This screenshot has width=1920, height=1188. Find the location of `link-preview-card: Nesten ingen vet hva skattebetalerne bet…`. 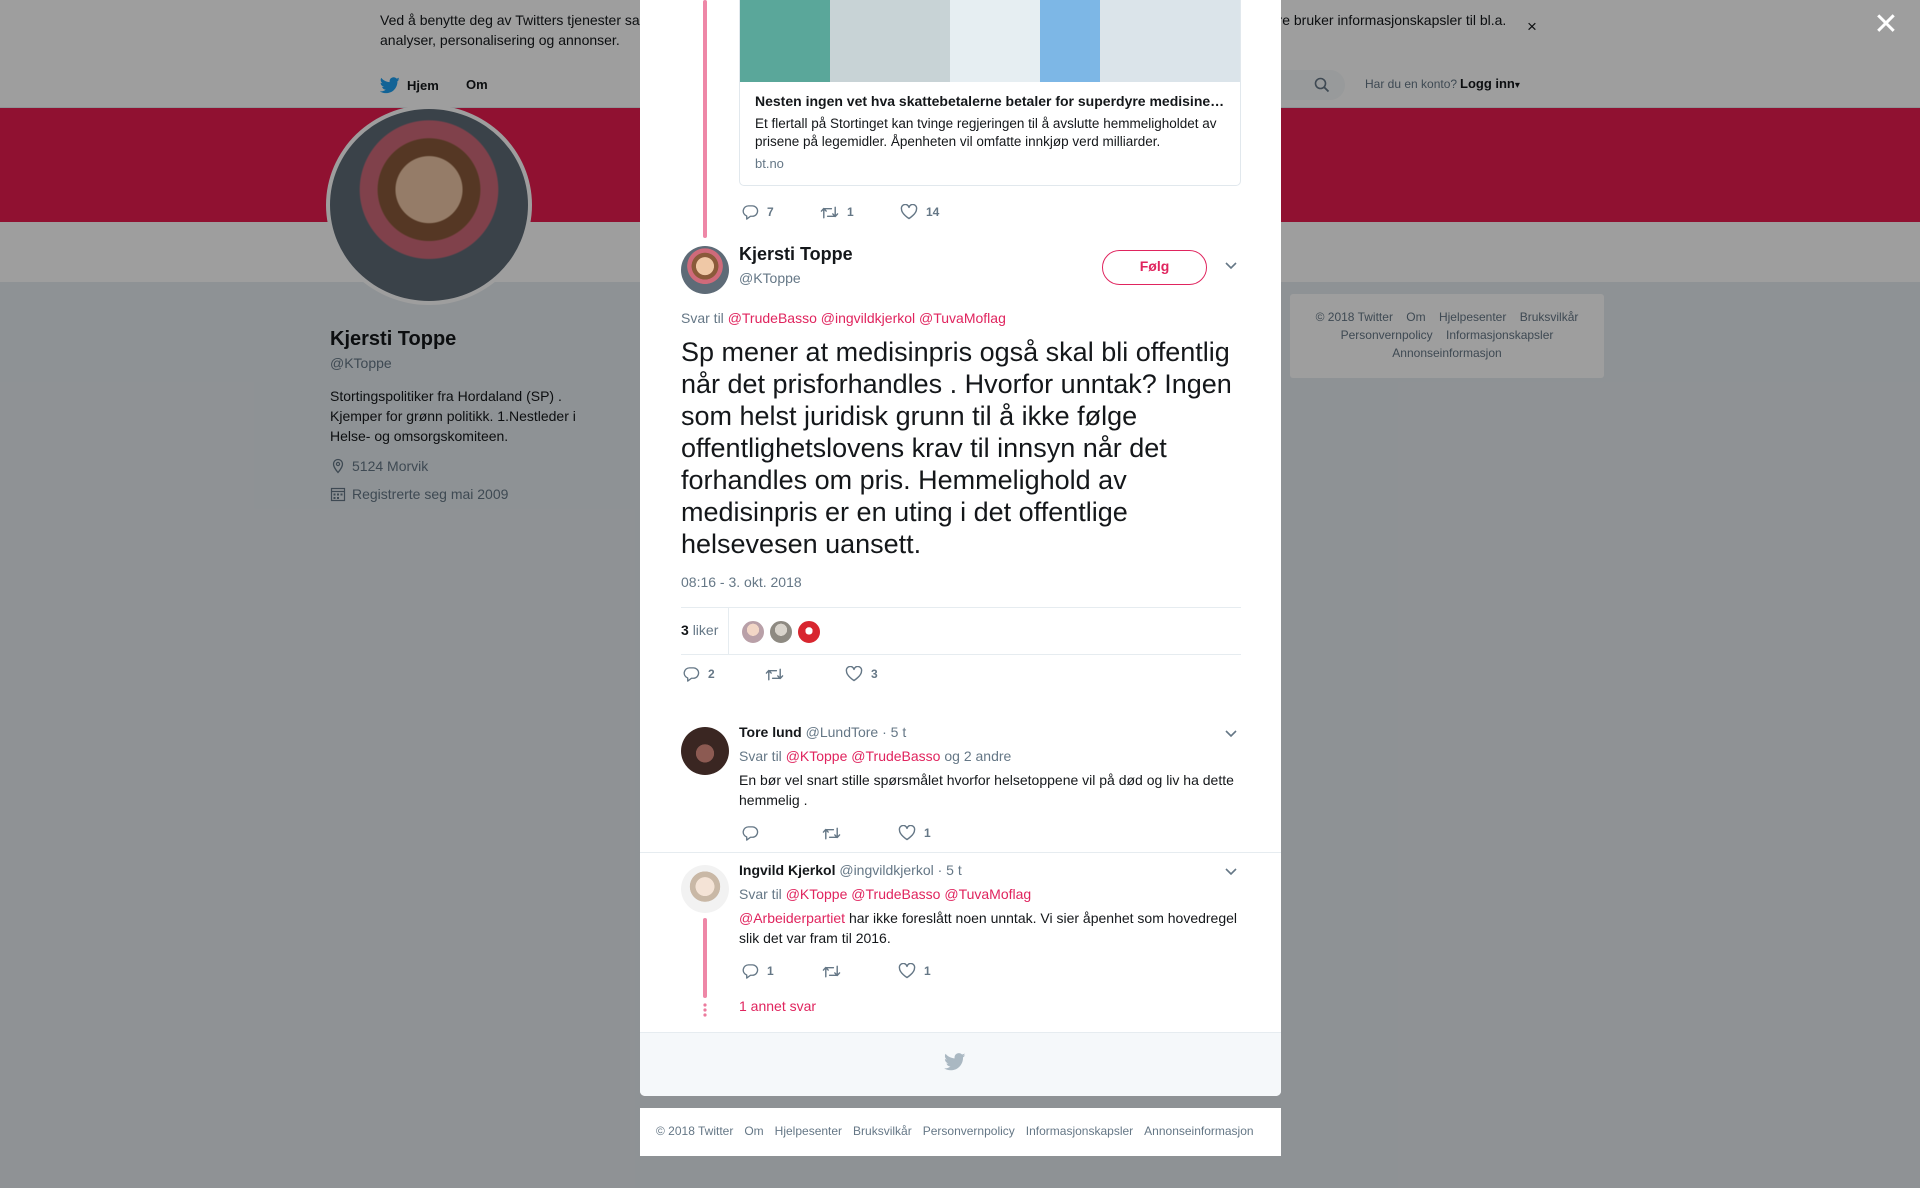

link-preview-card: Nesten ingen vet hva skattebetalerne bet… is located at coordinates (990, 93).